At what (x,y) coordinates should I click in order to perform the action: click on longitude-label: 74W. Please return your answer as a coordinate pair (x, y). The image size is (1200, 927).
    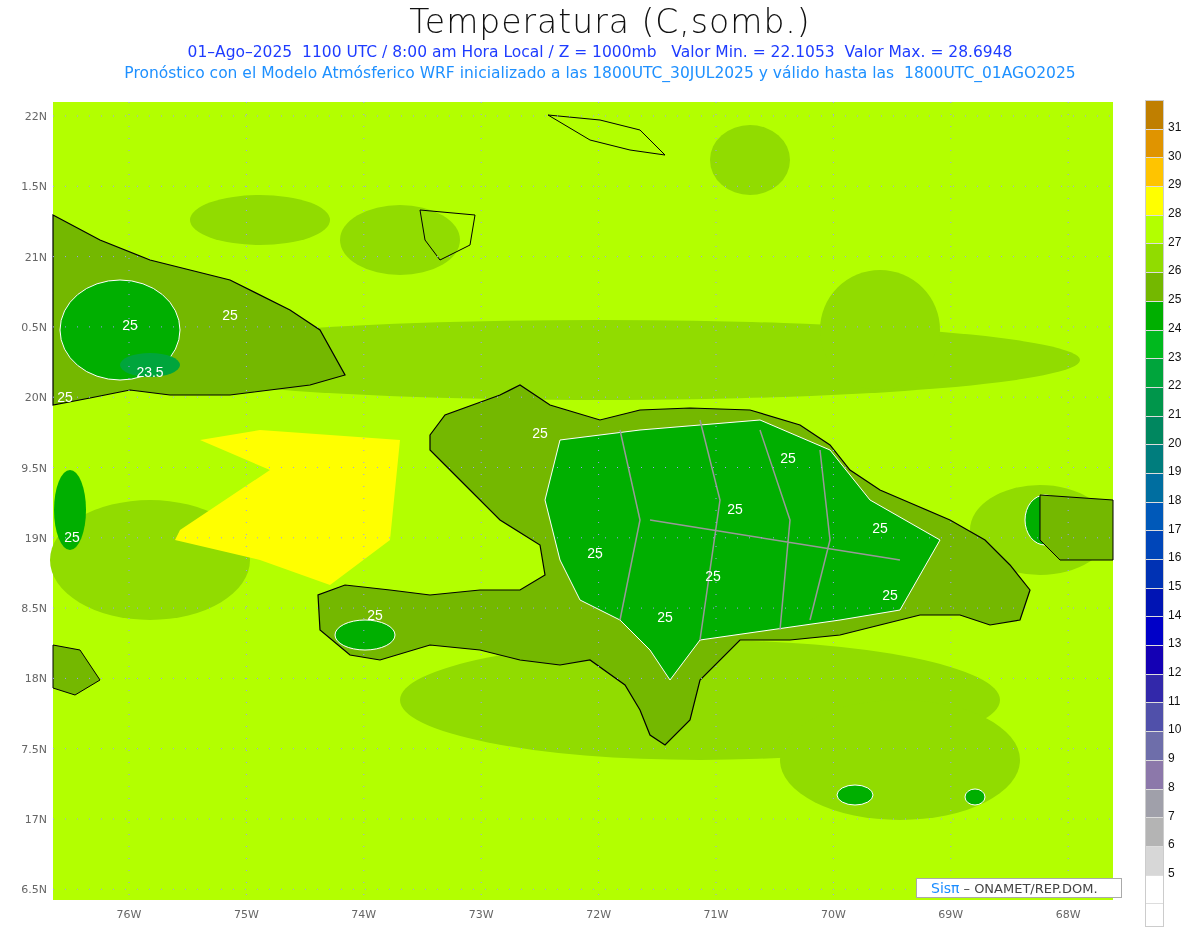
    Looking at the image, I should click on (364, 914).